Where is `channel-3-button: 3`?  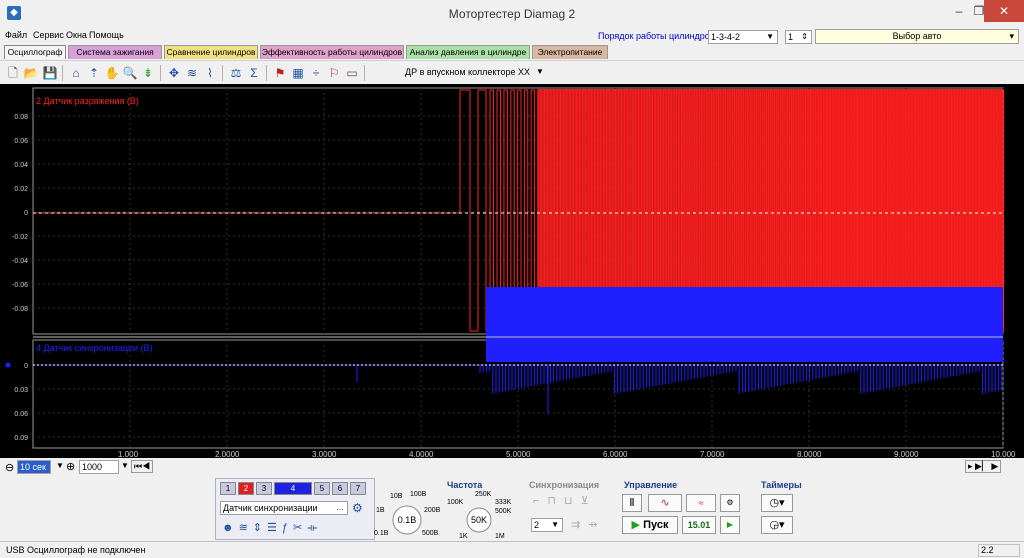
channel-3-button: 3 is located at coordinates (264, 488).